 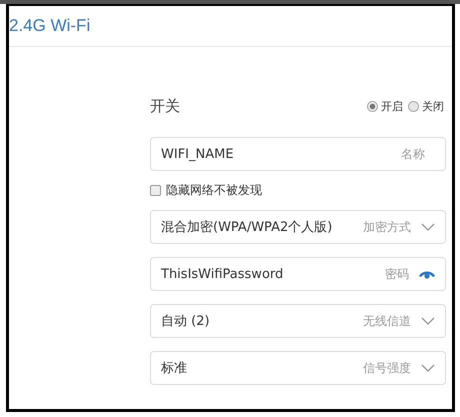 I want to click on password-field: ThisIsWifiPassword 密码, so click(x=298, y=274).